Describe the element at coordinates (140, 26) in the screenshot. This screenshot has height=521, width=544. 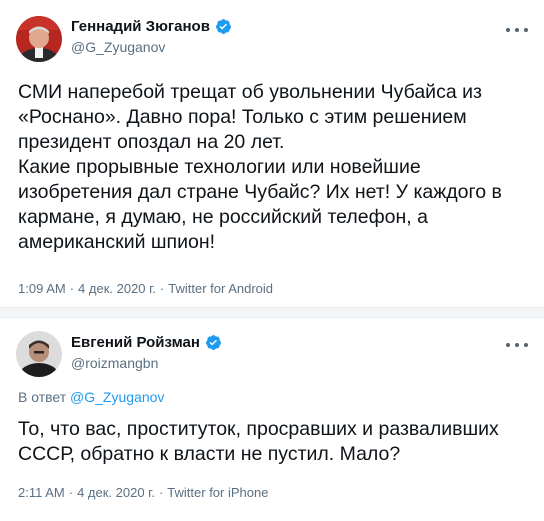
I see `author-name-text: Геннадий Зюганов` at that location.